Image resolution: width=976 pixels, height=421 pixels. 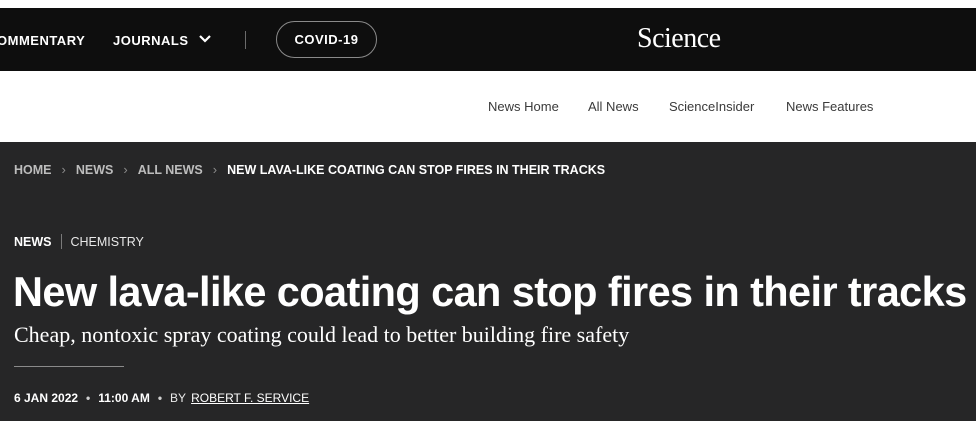 I want to click on article-date: 6 JAN 2022, so click(x=46, y=398).